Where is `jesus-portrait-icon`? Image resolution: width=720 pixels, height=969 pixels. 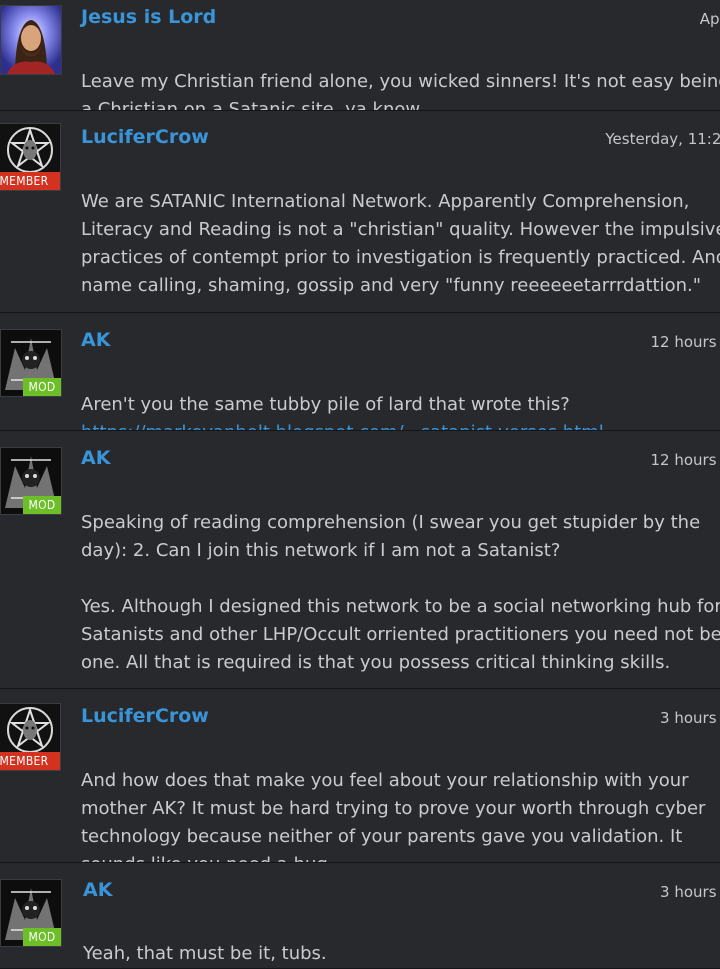
jesus-portrait-icon is located at coordinates (31, 40).